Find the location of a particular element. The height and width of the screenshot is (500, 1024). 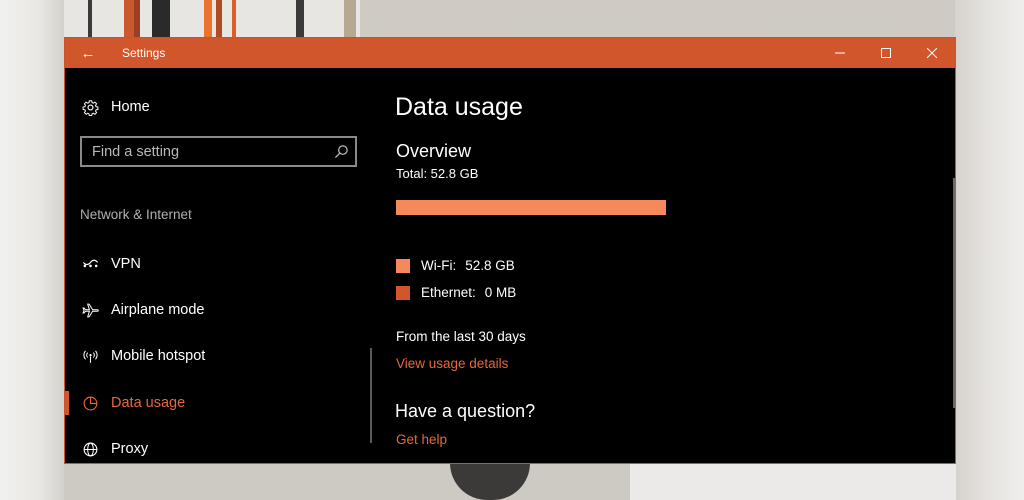

search-icon is located at coordinates (341, 151).